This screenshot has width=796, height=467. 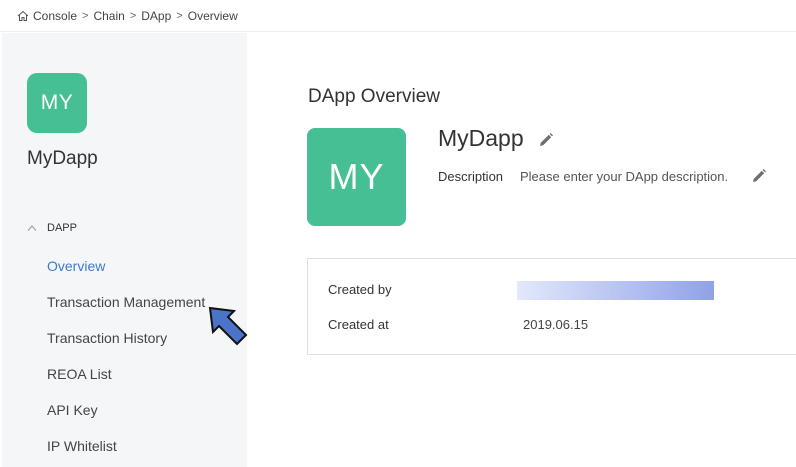 I want to click on sidebar-item-overview: Overview, so click(x=76, y=266).